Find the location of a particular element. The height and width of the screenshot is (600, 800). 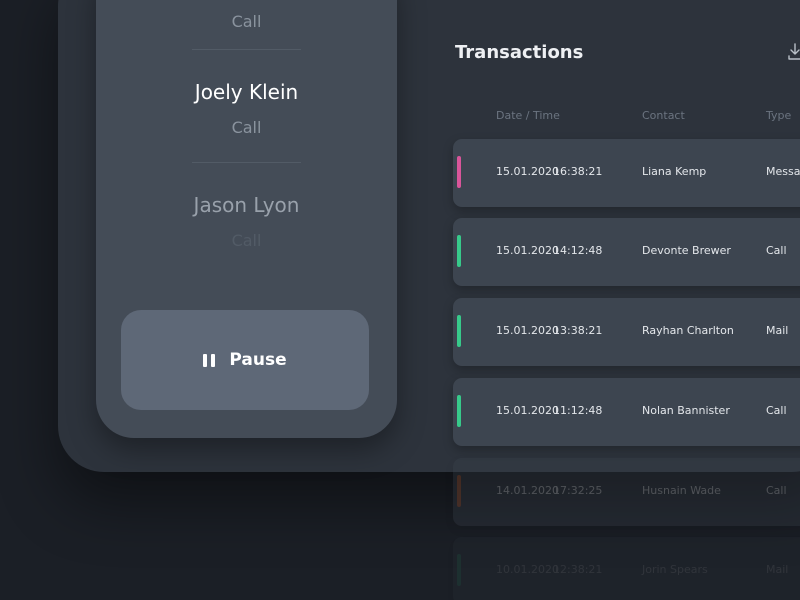

contact-name: Jason Lyon is located at coordinates (246, 205).